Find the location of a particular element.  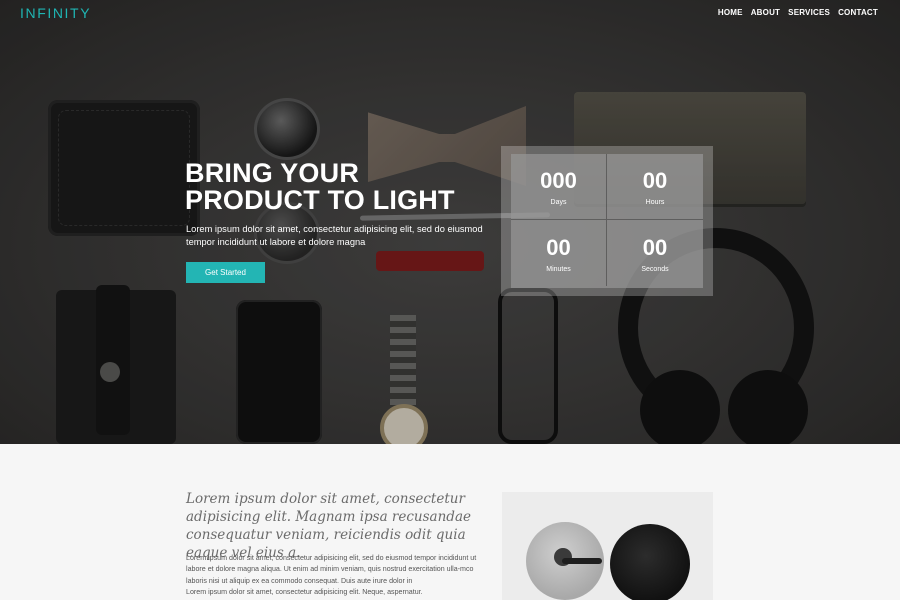

hours-value: 00 is located at coordinates (655, 180).